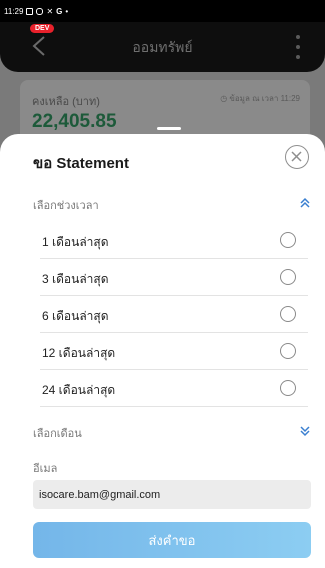 The width and height of the screenshot is (325, 568). What do you see at coordinates (174, 277) in the screenshot?
I see `period-option-3: 3 เดือนล่าสุด` at bounding box center [174, 277].